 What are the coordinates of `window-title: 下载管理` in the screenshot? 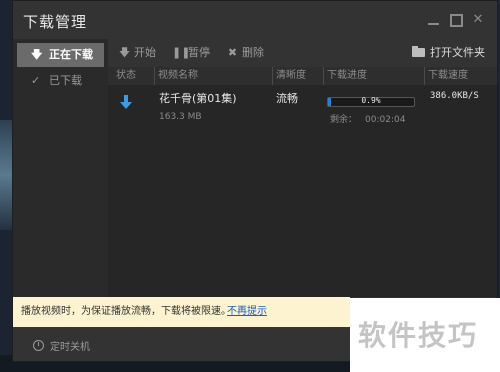 It's located at (55, 22).